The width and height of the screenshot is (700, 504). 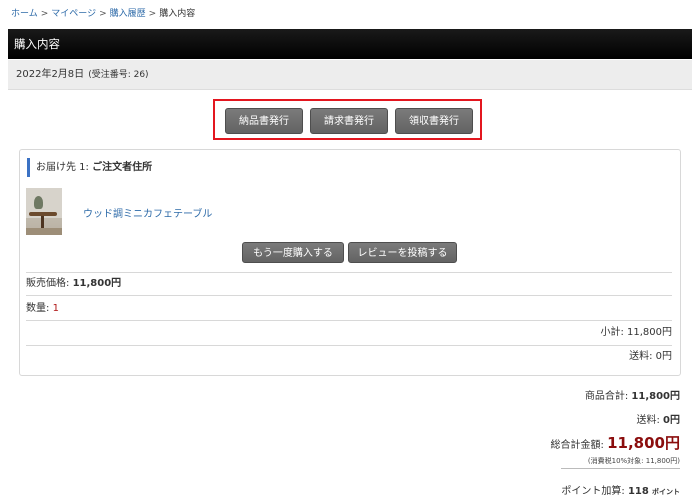 I want to click on breadcrumb: ホーム > マイページ > 購入履歴 > 購入内容, so click(x=103, y=12).